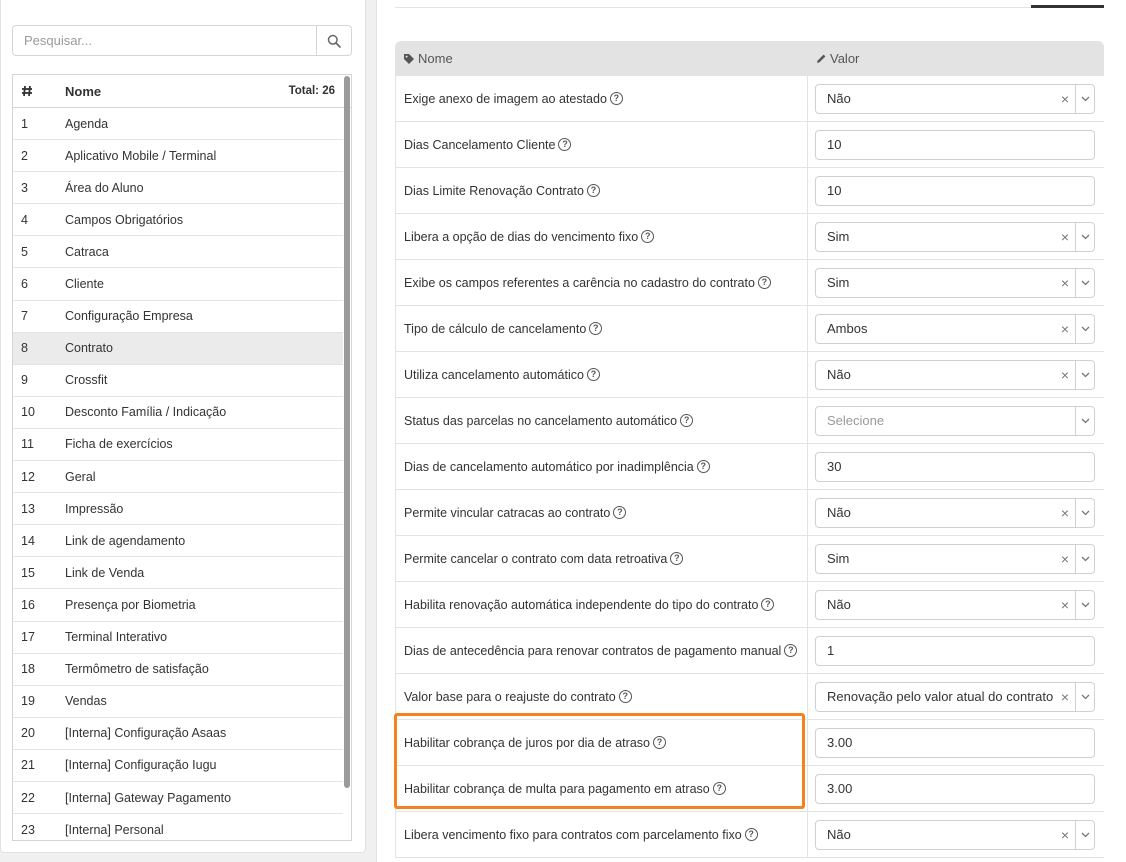 This screenshot has width=1126, height=862. Describe the element at coordinates (178, 445) in the screenshot. I see `list-item: 11 Ficha de exercícios` at that location.